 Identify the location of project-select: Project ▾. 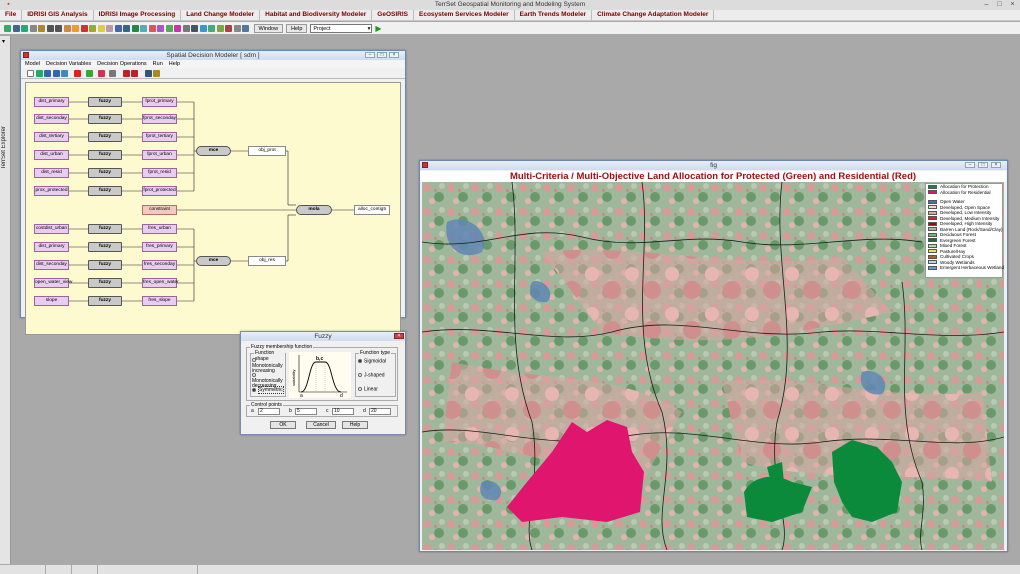
(341, 28).